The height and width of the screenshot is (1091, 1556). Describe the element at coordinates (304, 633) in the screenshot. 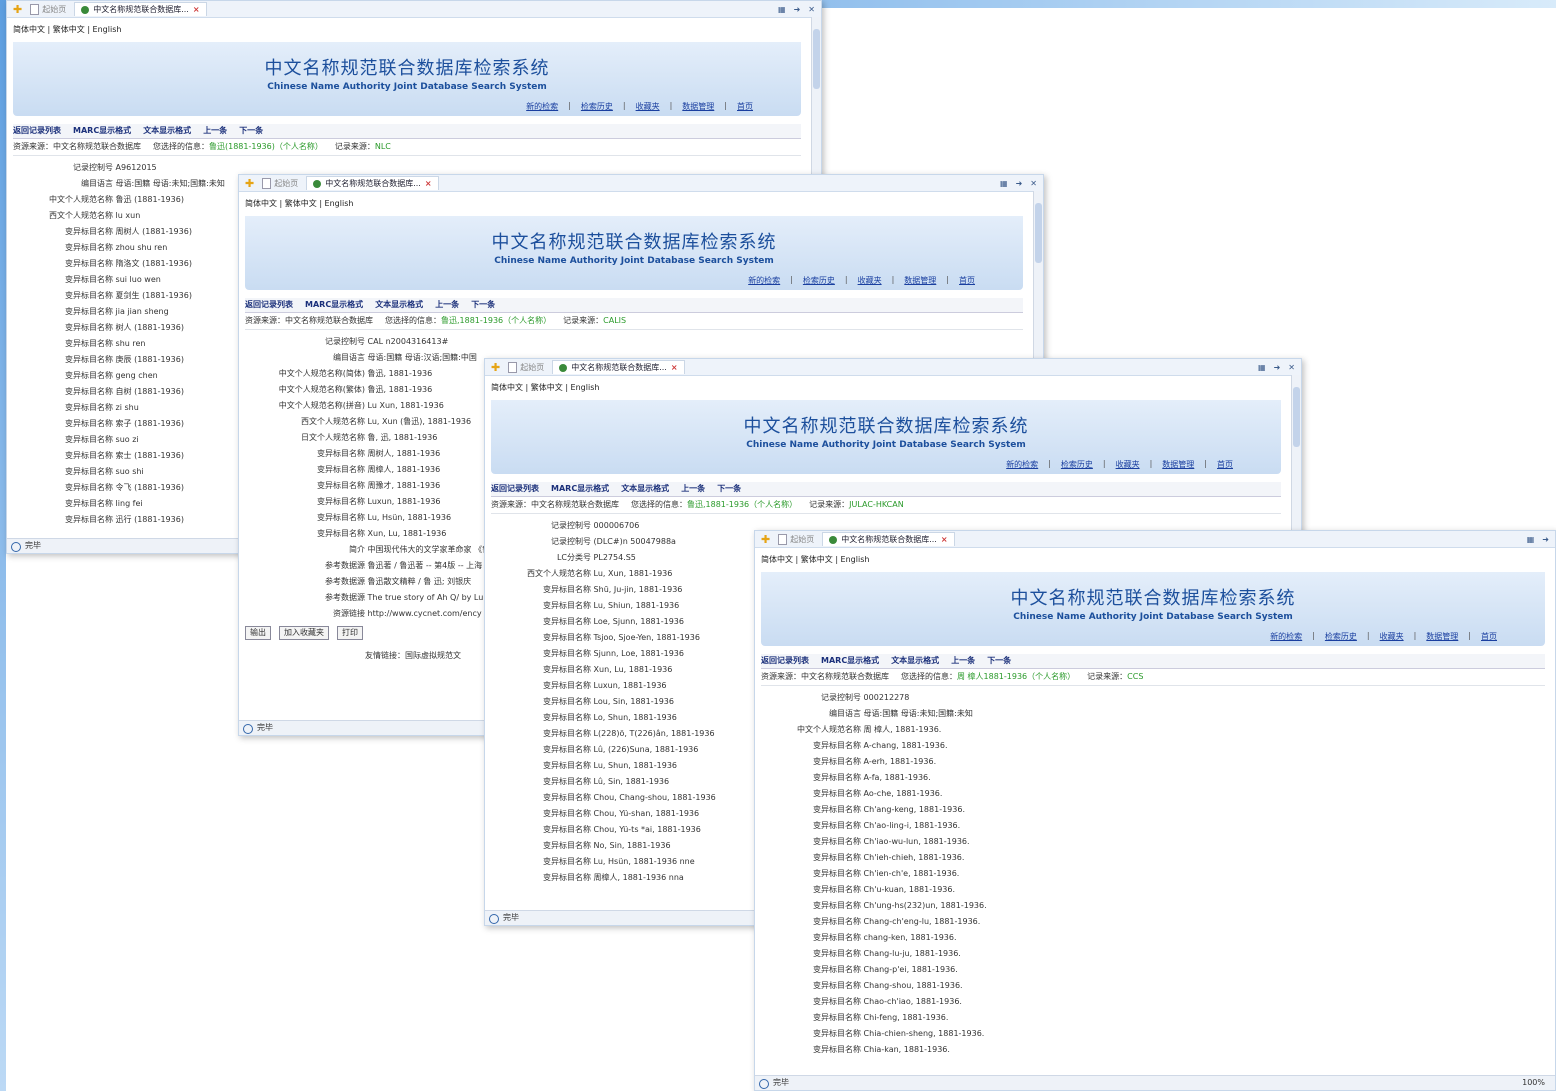

I see `add-favorite-button: 加入收藏夹` at that location.